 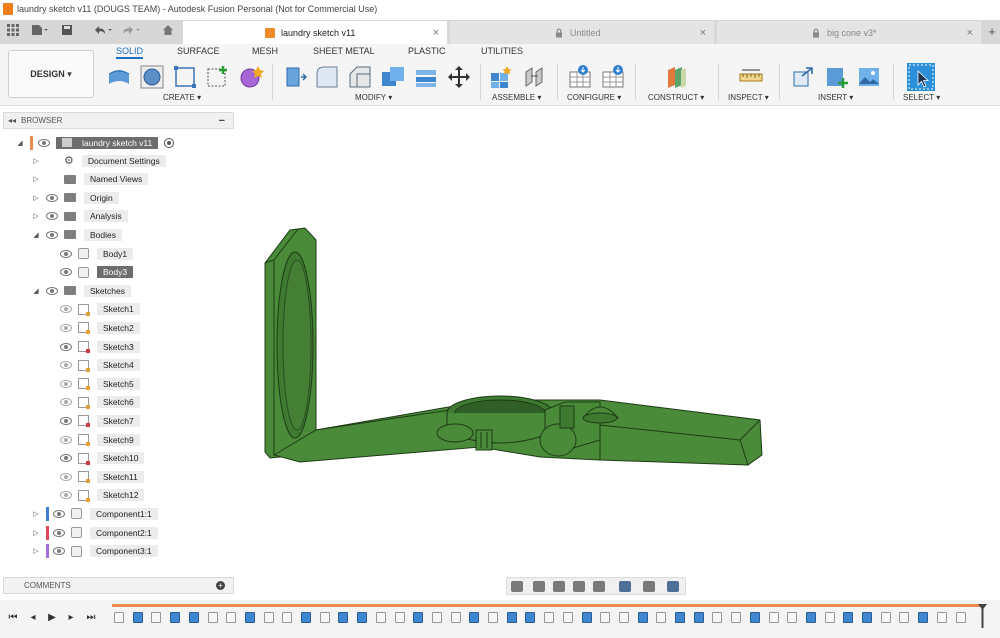 I want to click on file-menu-icon, so click(x=40, y=32).